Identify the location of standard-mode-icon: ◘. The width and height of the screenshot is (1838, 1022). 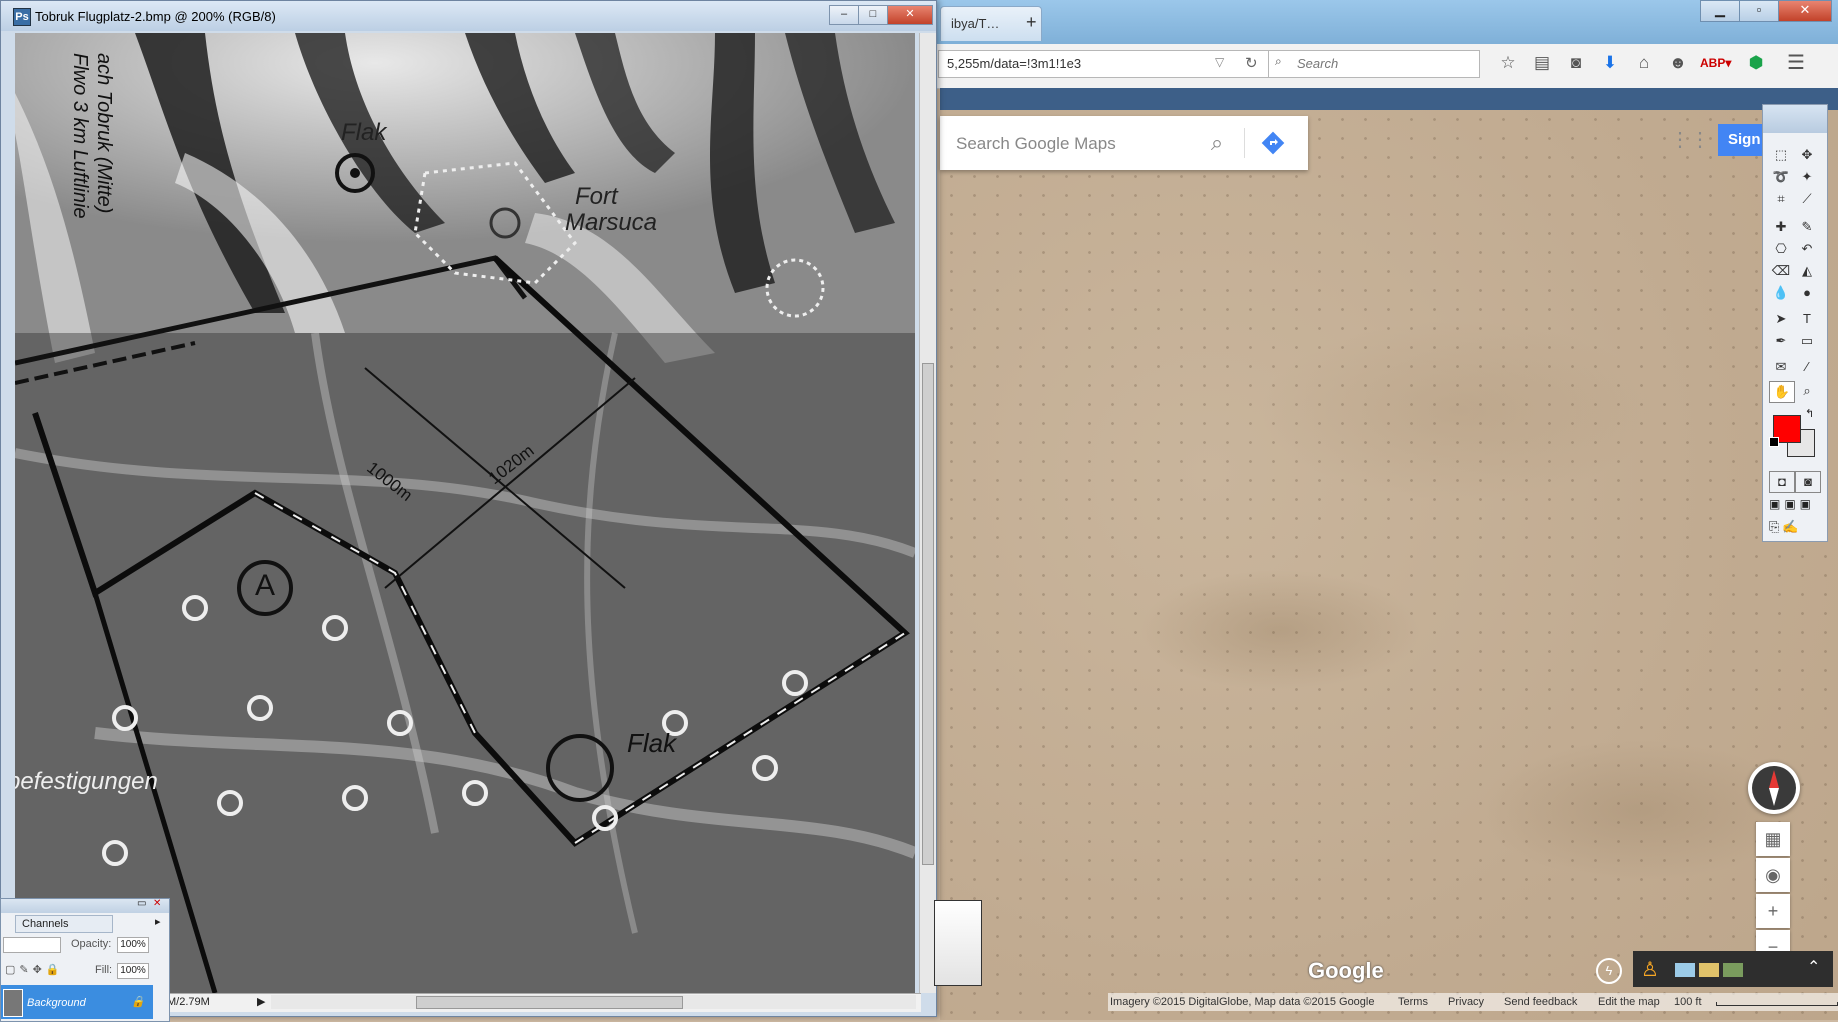
(1782, 482).